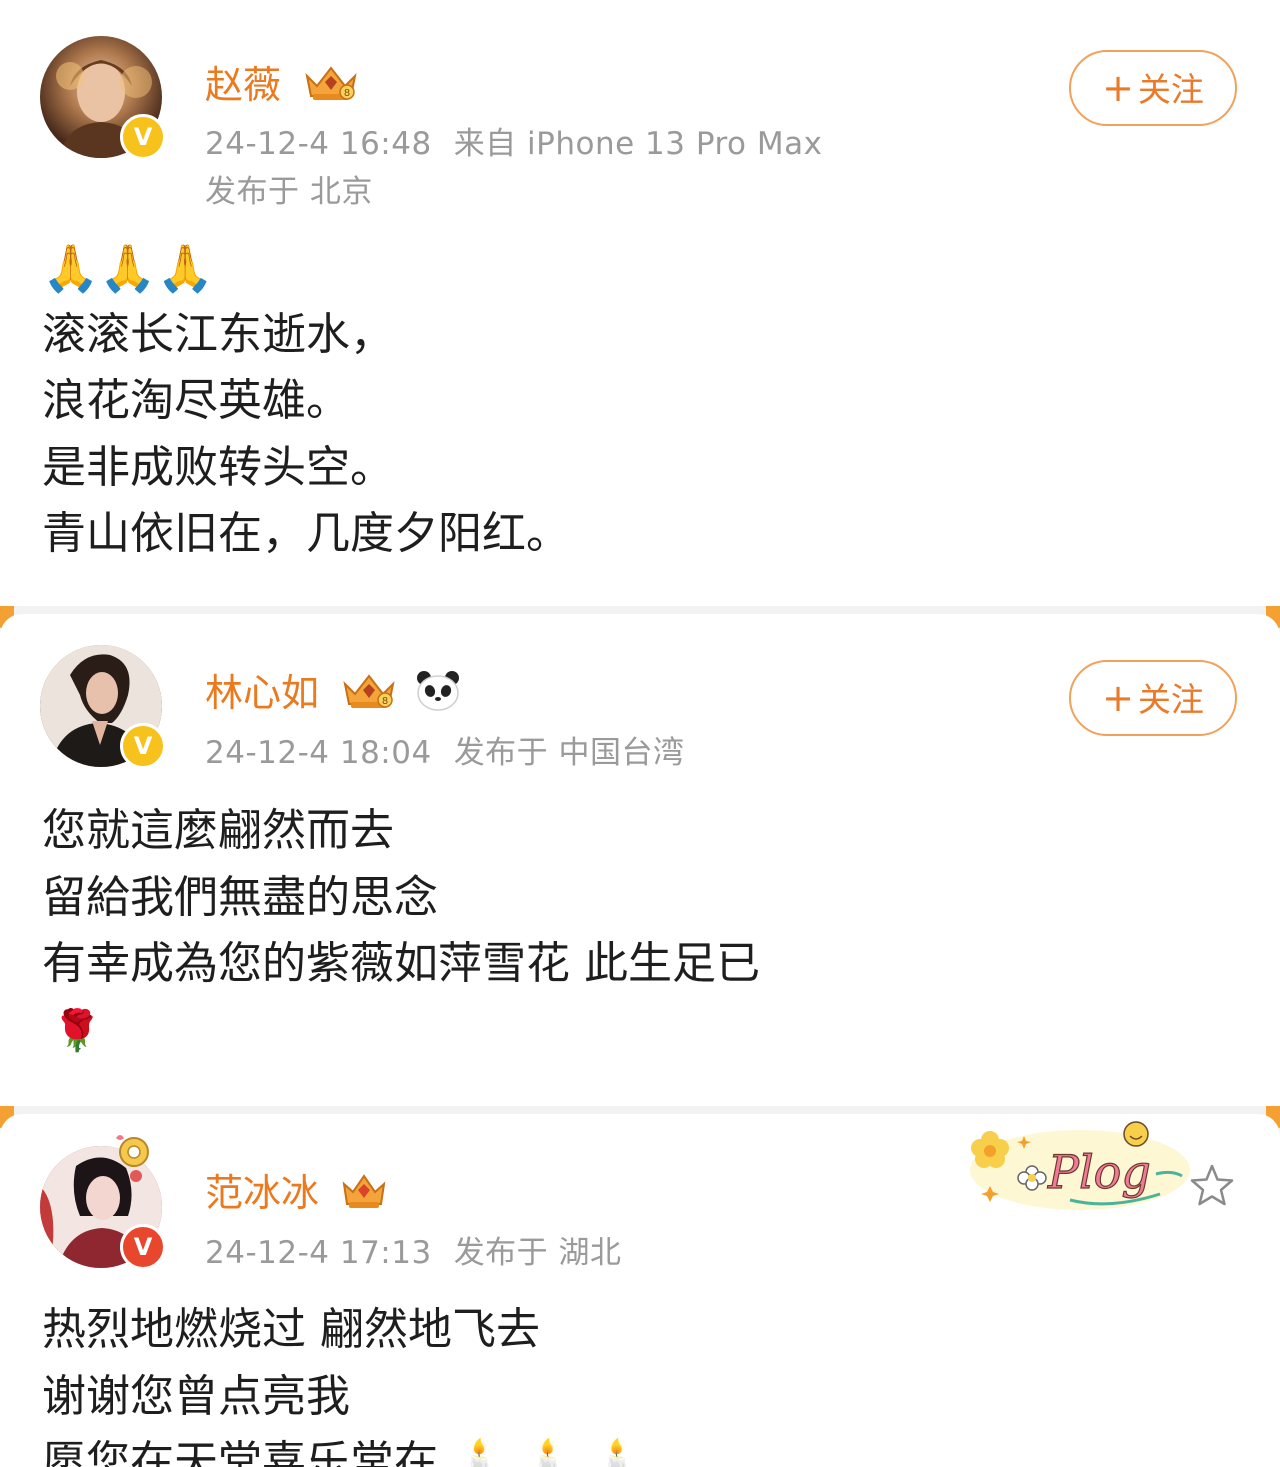 The image size is (1280, 1467). What do you see at coordinates (401, 931) in the screenshot?
I see `post-content: 您就這麼翩然而去 留給我們無盡的思念 有幸成為您的紫薇如萍雪花 此生足已 🌹` at bounding box center [401, 931].